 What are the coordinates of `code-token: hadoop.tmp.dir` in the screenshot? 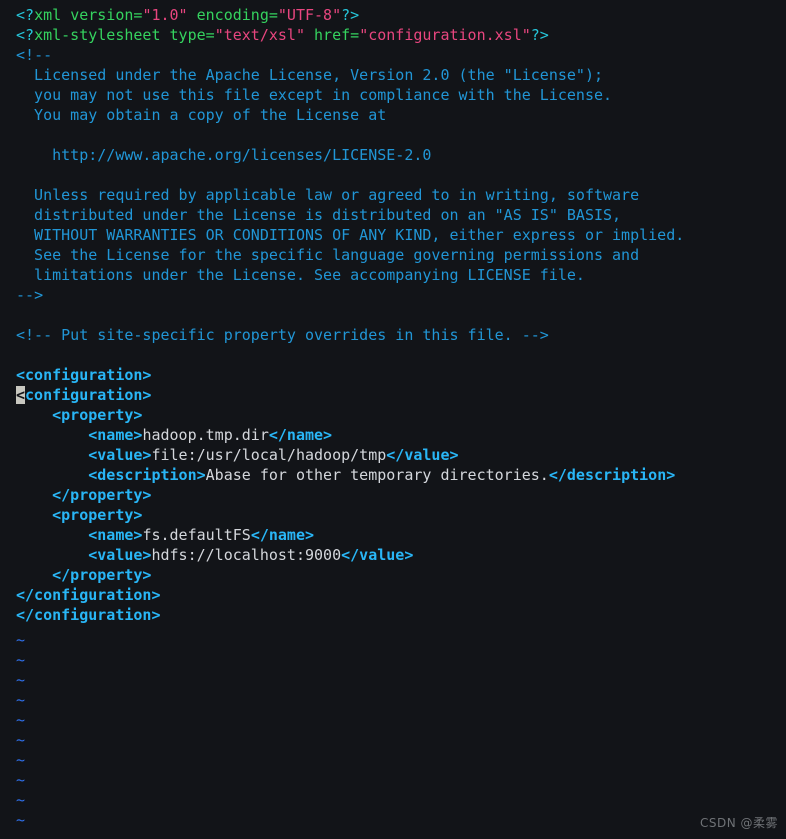 It's located at (205, 435).